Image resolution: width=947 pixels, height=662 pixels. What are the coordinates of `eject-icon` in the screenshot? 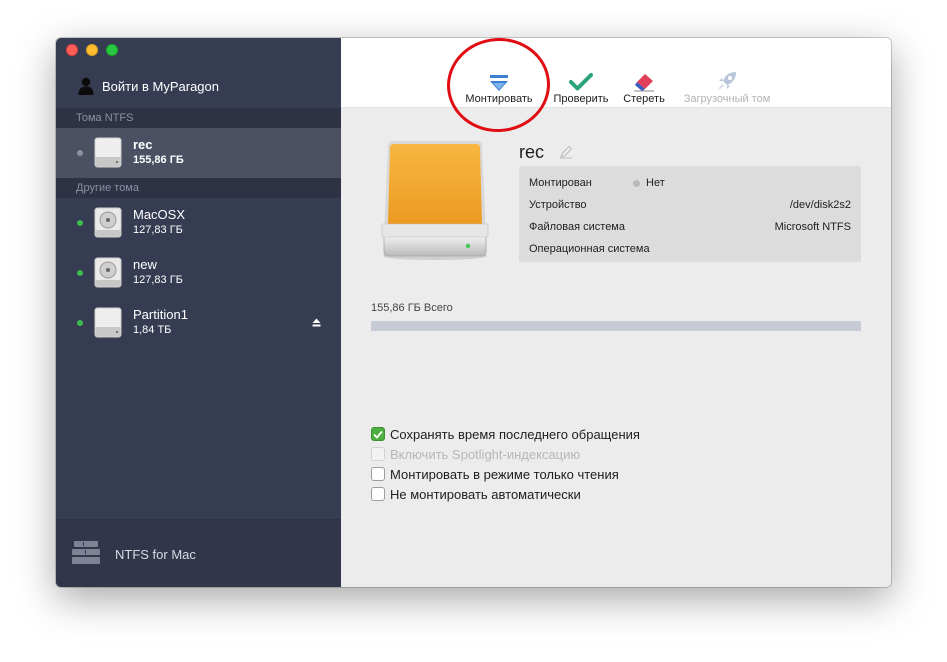 It's located at (316, 322).